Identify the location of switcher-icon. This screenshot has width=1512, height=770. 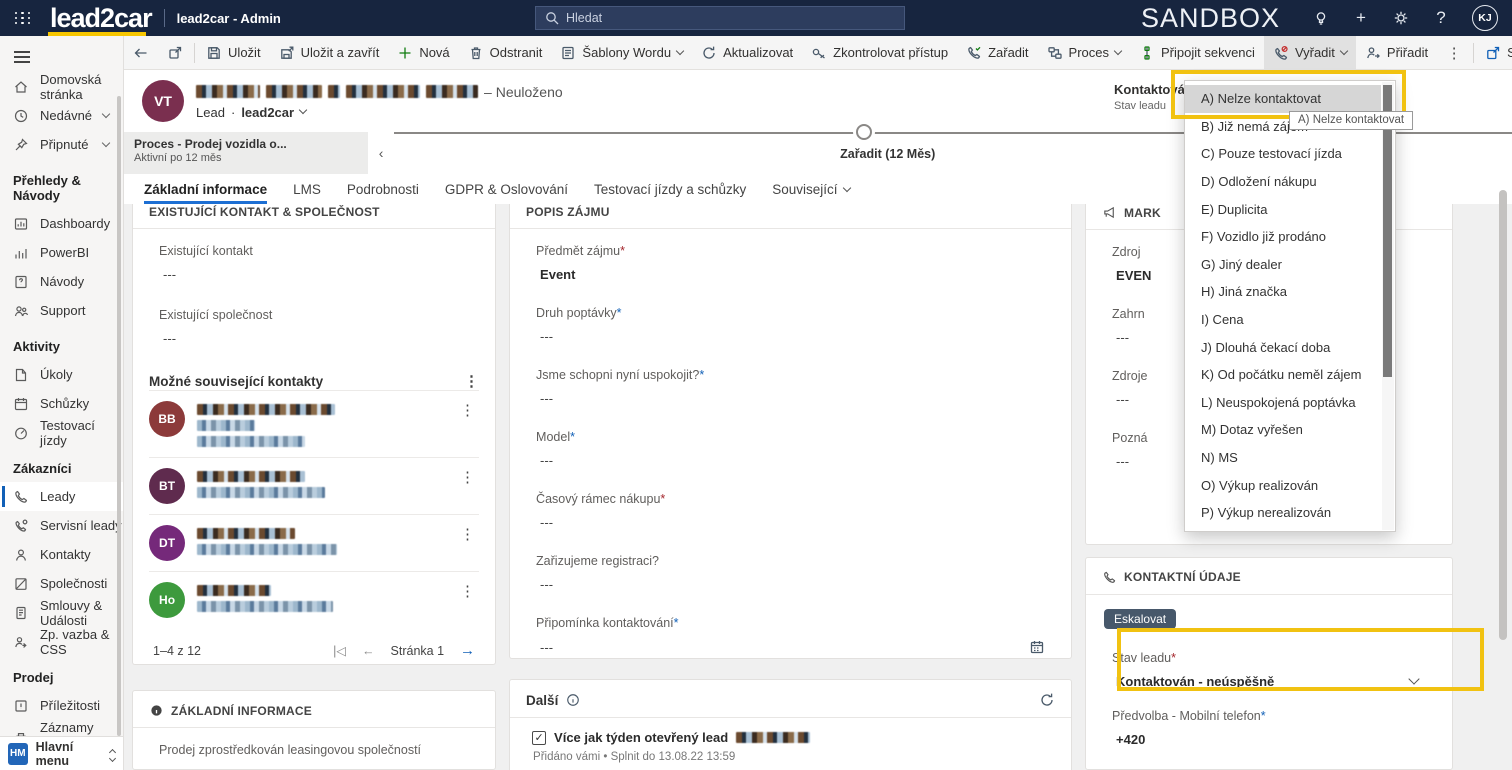
(113, 754).